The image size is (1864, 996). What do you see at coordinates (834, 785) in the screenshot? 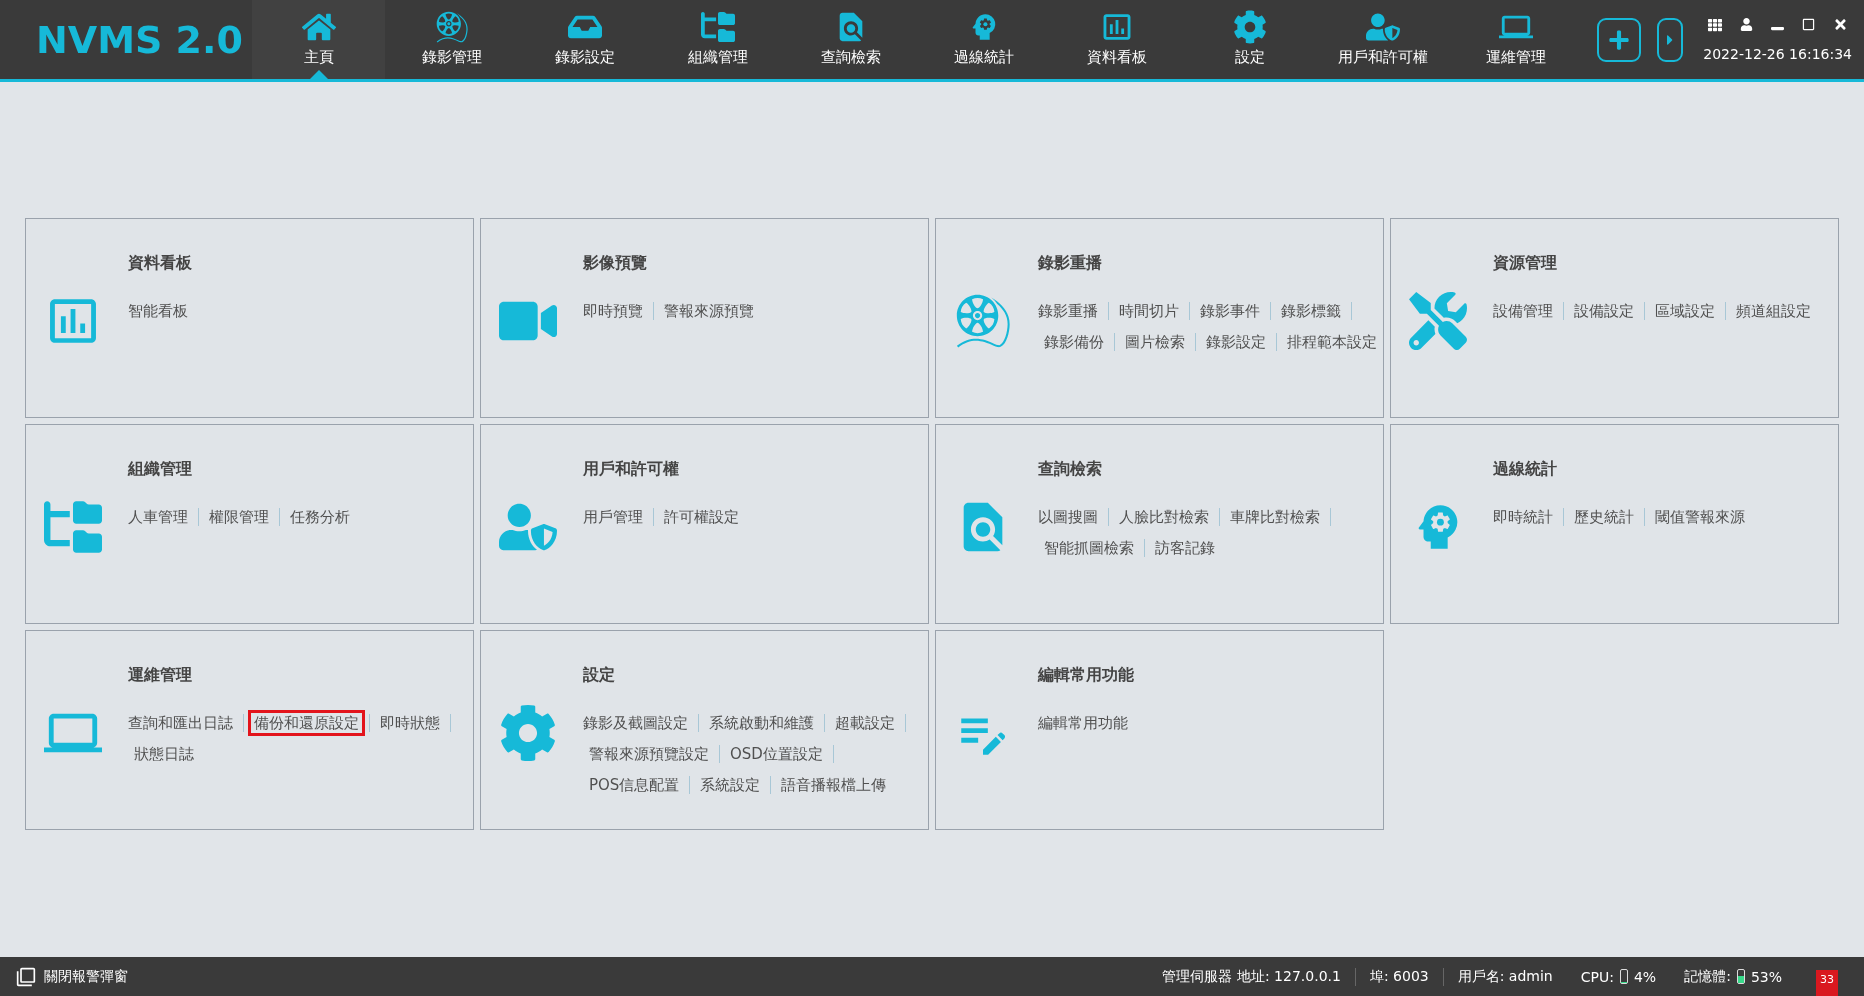
I see `module-link: 語音播報檔上傳` at bounding box center [834, 785].